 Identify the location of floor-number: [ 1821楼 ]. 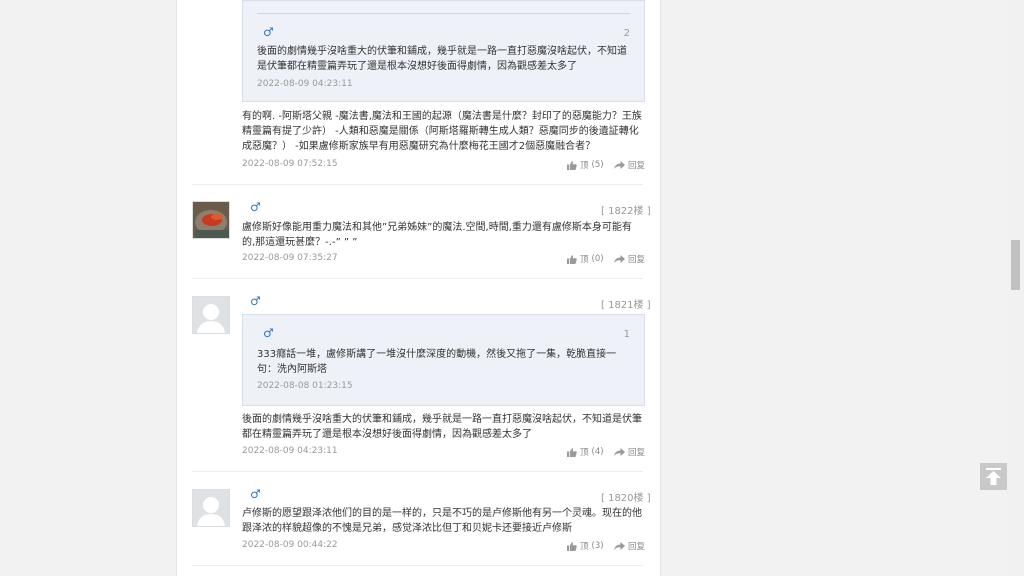
(626, 305).